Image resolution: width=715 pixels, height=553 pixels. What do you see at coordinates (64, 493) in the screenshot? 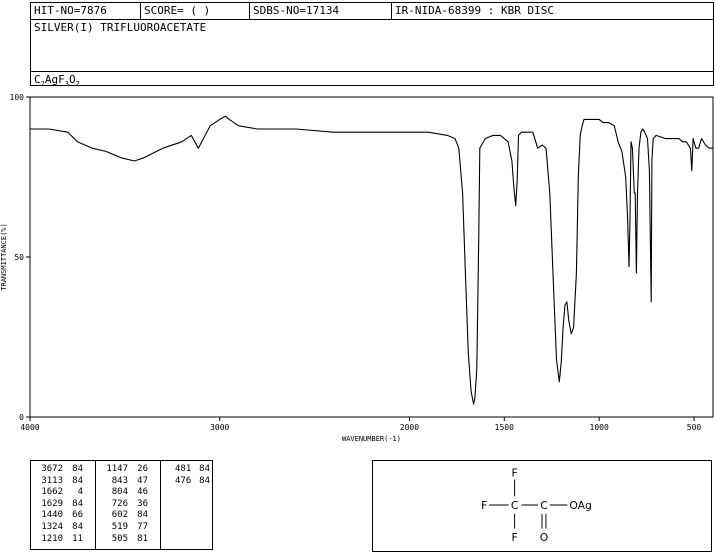
I see `peak-row: 1662 4` at bounding box center [64, 493].